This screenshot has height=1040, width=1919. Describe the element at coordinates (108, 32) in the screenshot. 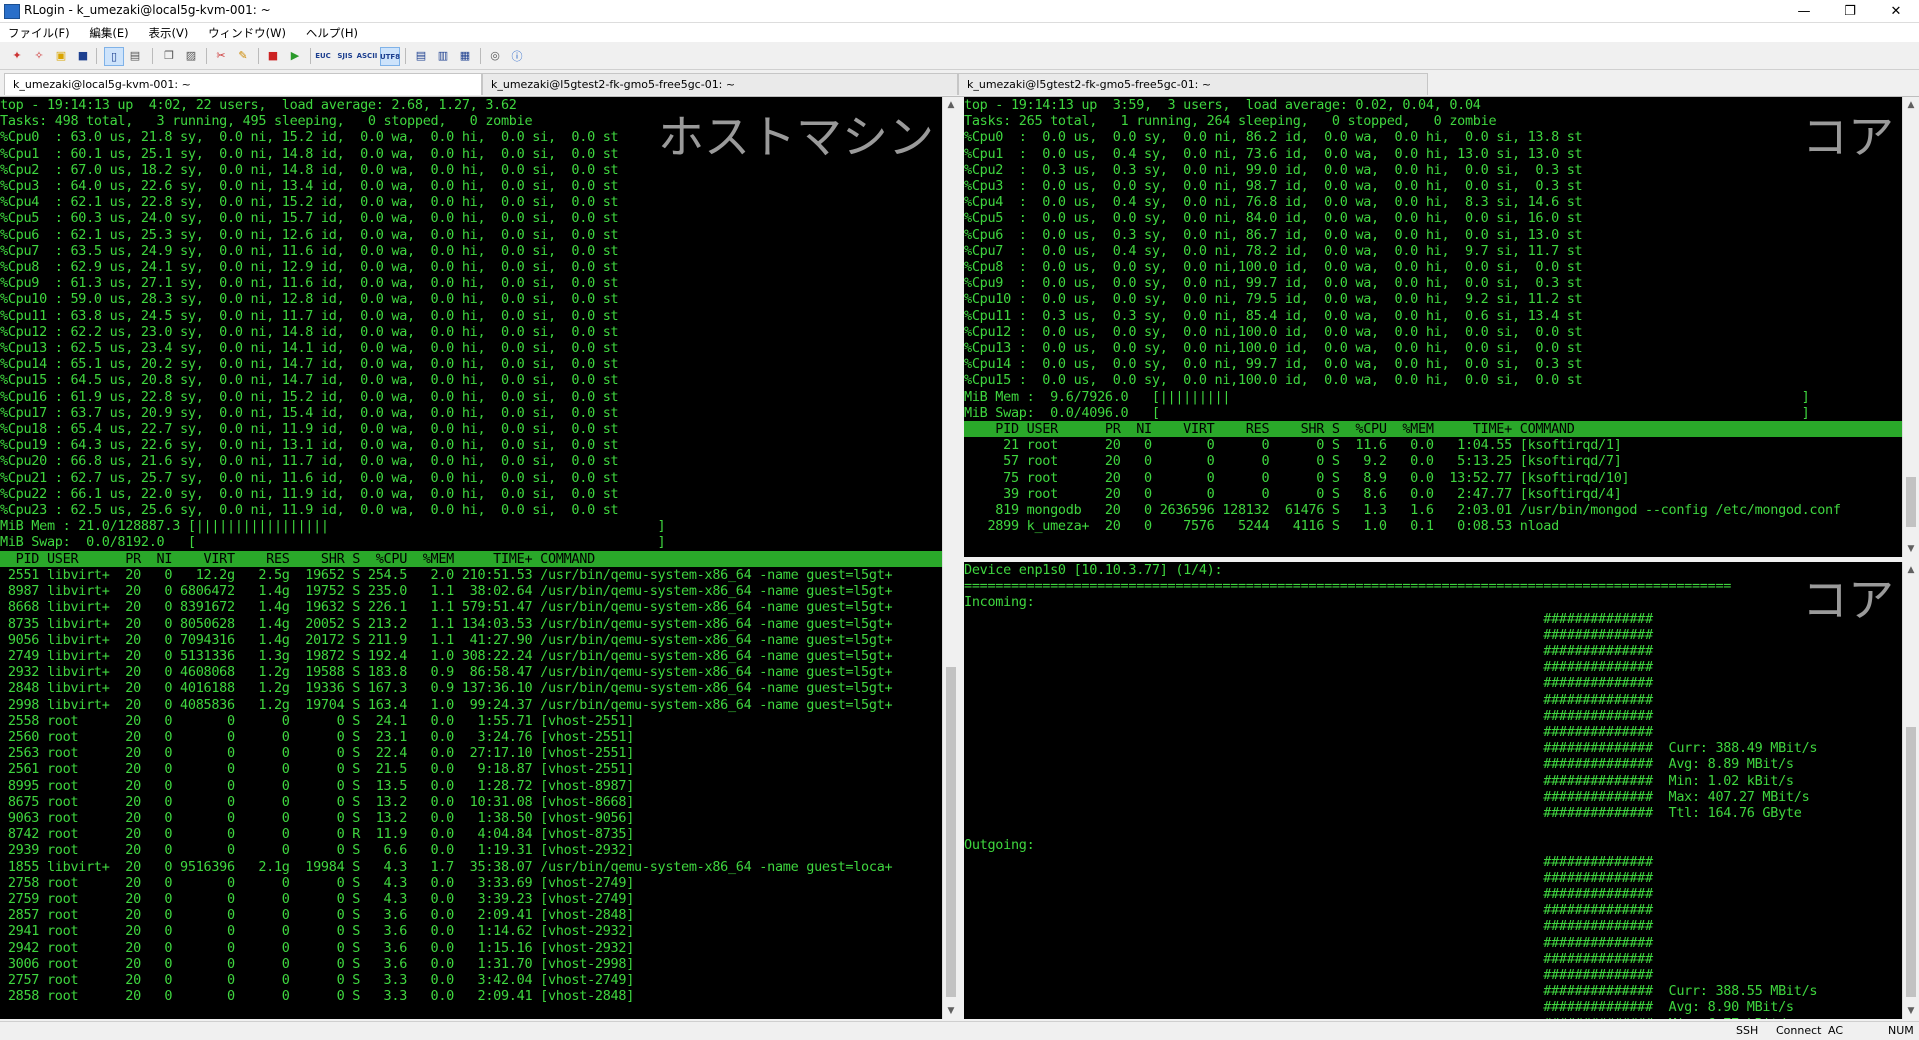

I see `menu-edit: 編集(E)` at that location.